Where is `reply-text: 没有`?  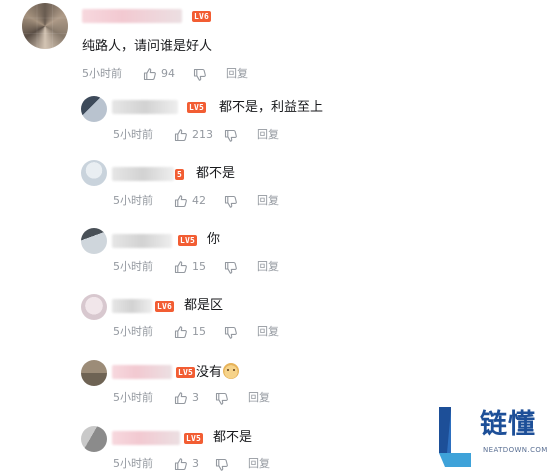
reply-text: 没有 is located at coordinates (218, 372).